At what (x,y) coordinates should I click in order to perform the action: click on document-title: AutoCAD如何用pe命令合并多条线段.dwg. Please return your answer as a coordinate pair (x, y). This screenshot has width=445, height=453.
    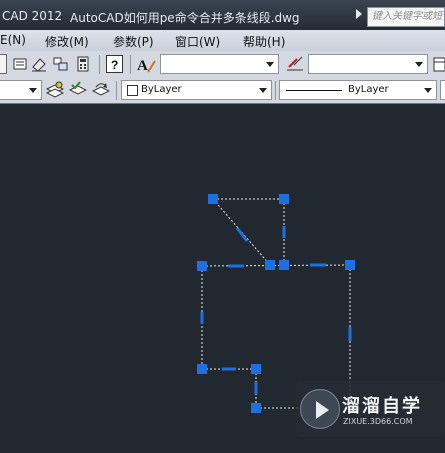
    Looking at the image, I should click on (185, 18).